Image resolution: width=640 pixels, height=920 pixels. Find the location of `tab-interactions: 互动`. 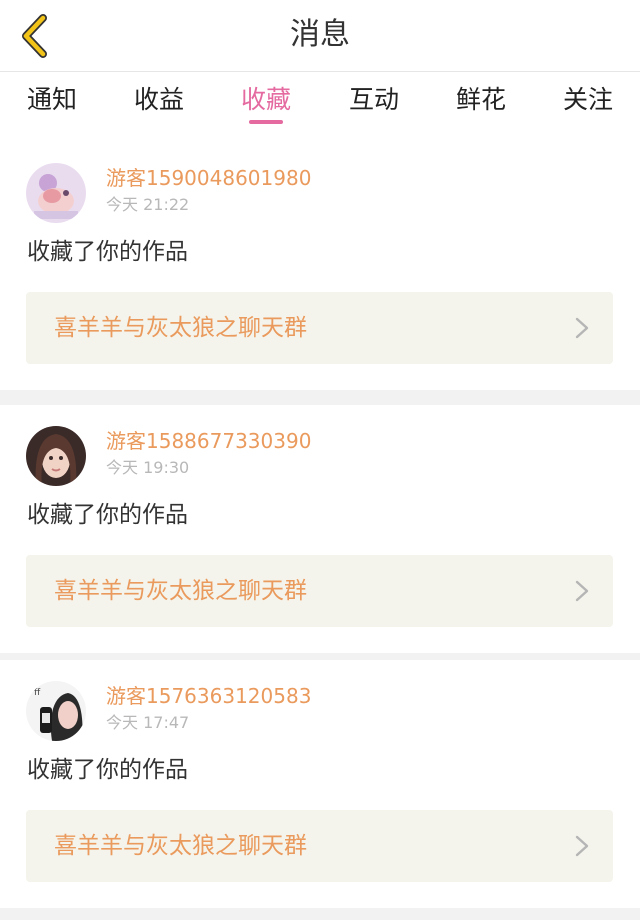

tab-interactions: 互动 is located at coordinates (374, 105).